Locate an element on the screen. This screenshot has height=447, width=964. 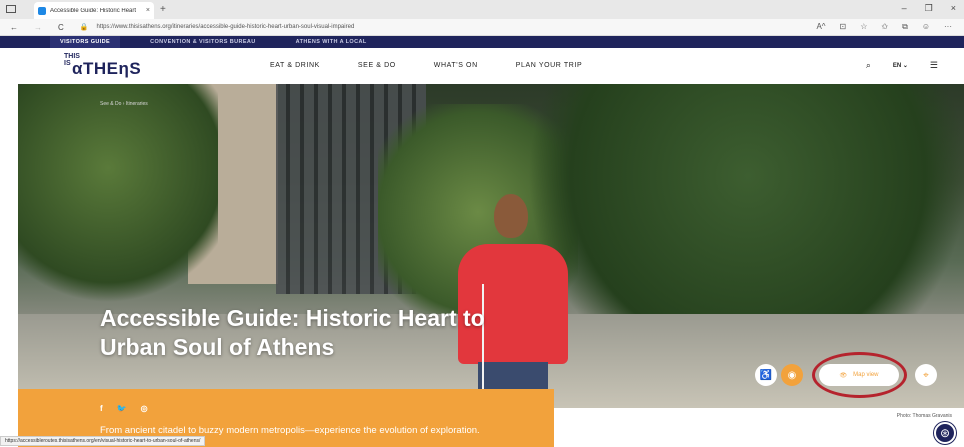
wheelchair-icon: ♿ is located at coordinates (766, 375).